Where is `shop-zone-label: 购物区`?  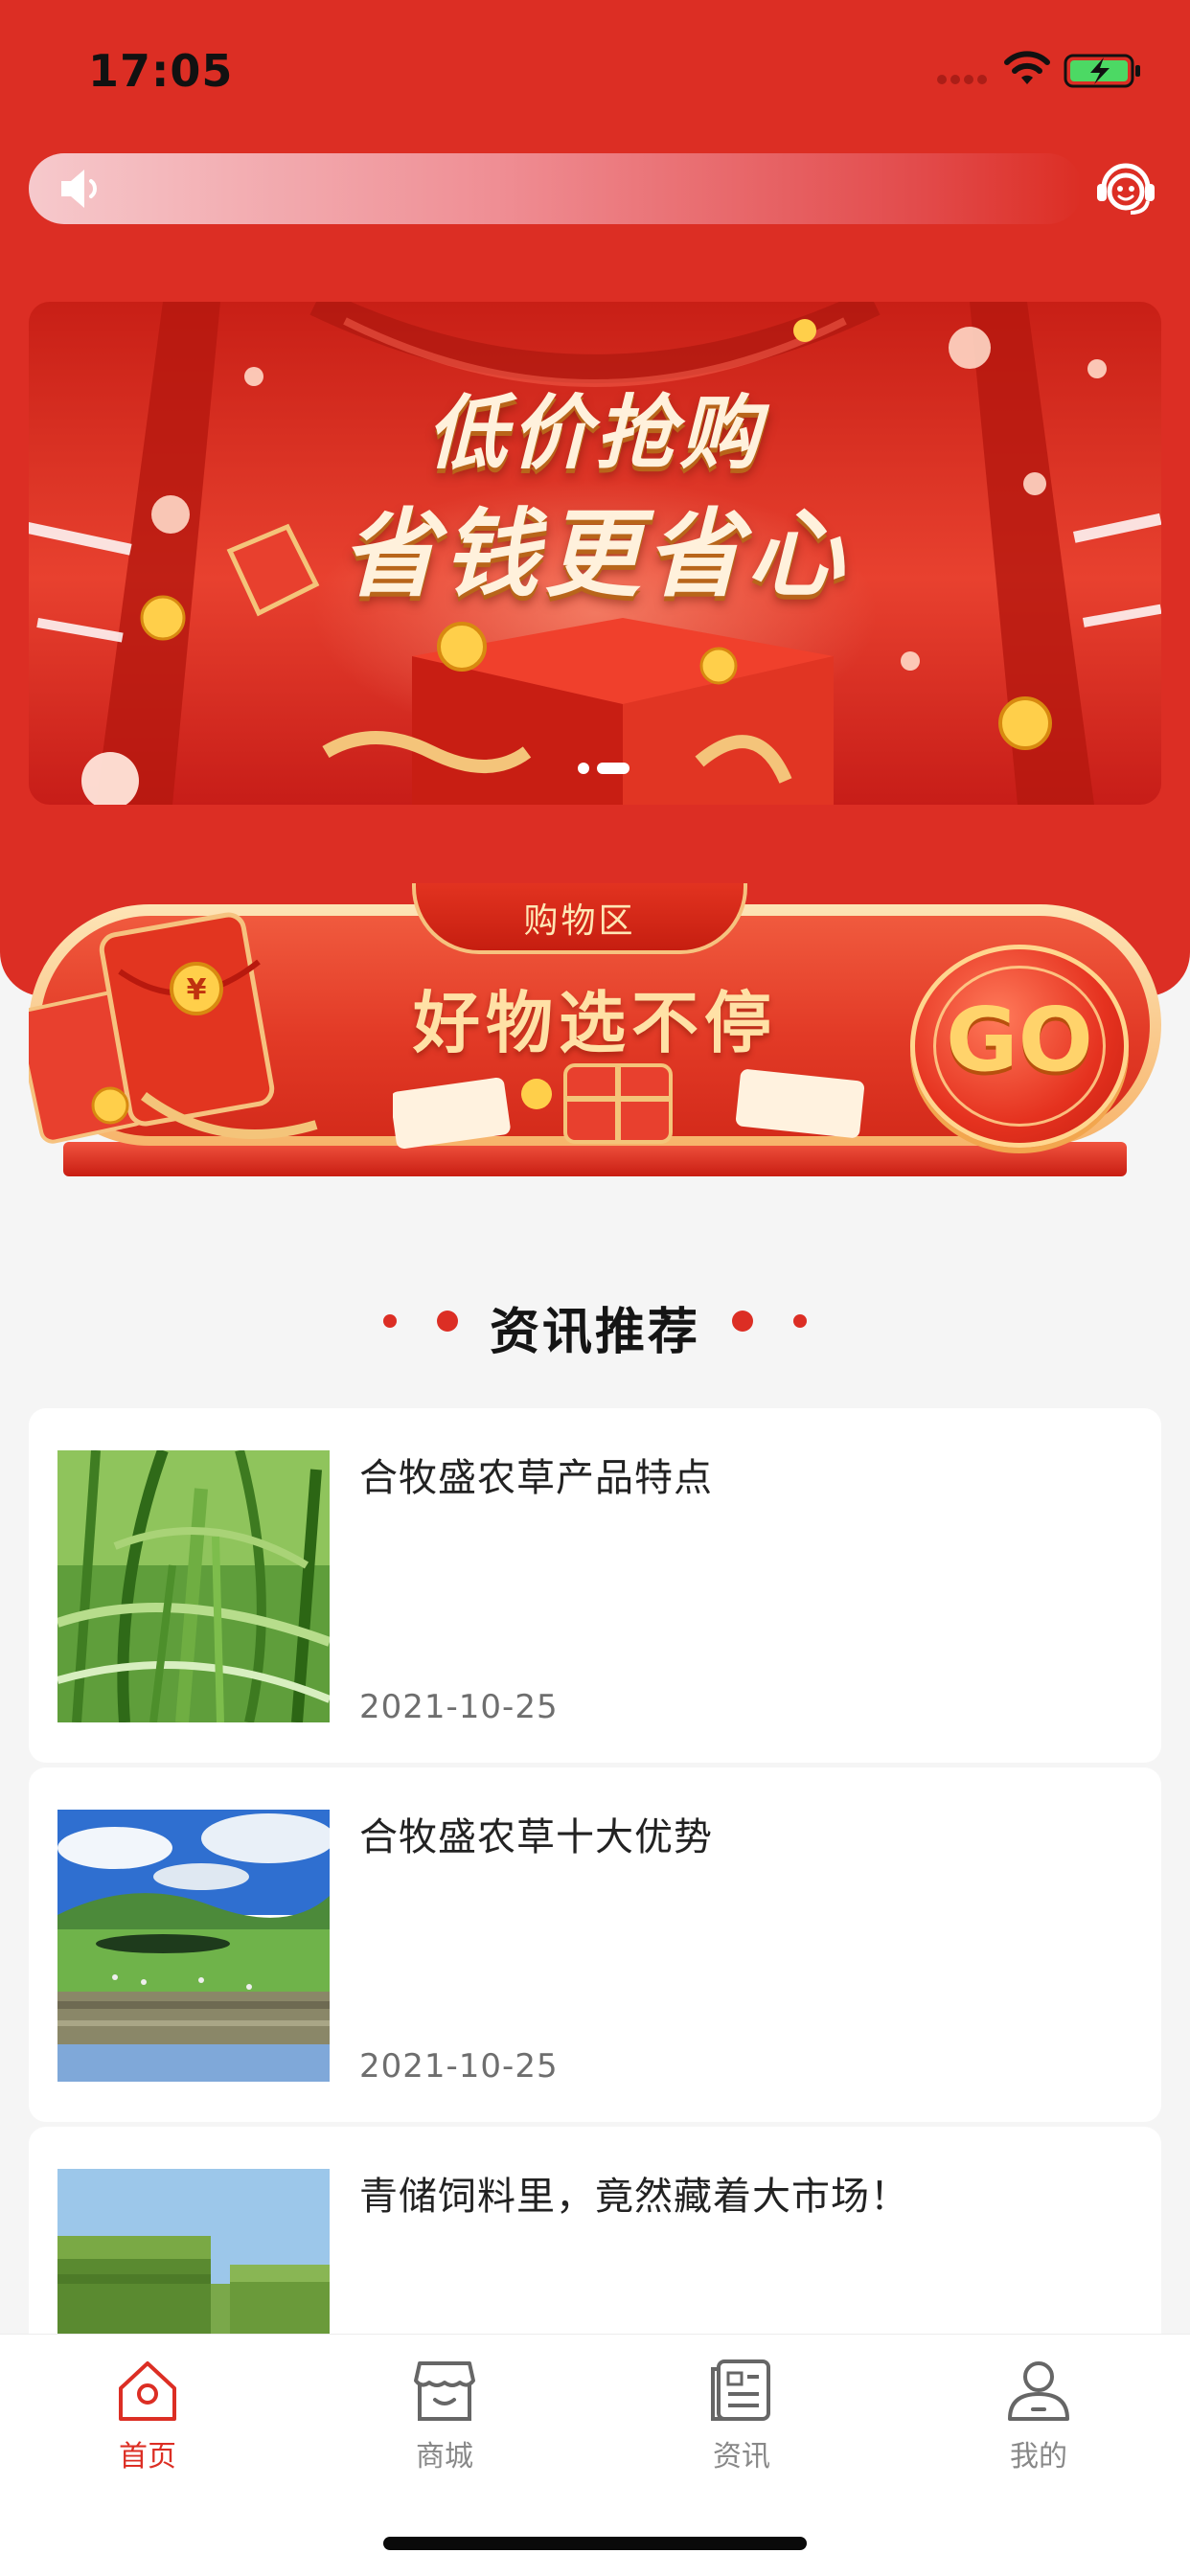
shop-zone-label: 购物区 is located at coordinates (579, 921).